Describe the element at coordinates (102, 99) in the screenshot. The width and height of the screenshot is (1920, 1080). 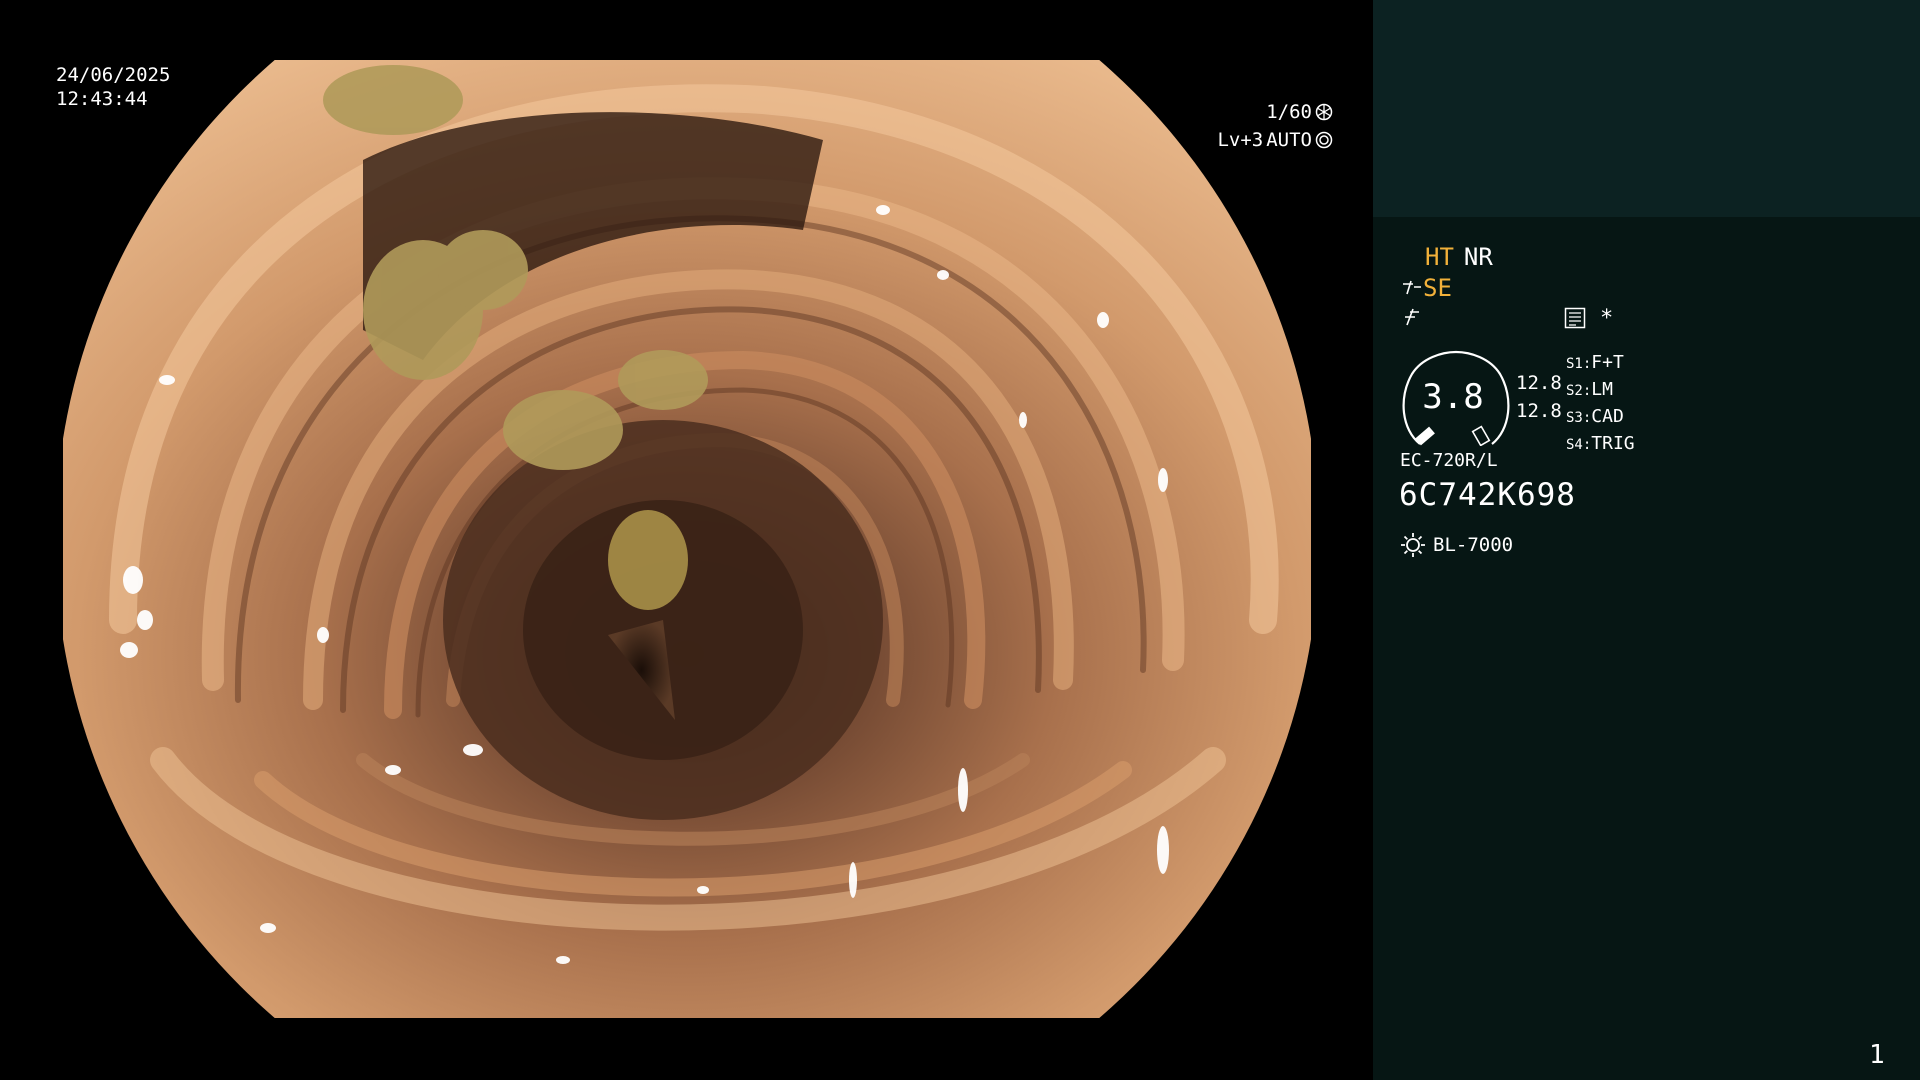
I see `time-text: 12:43:44` at that location.